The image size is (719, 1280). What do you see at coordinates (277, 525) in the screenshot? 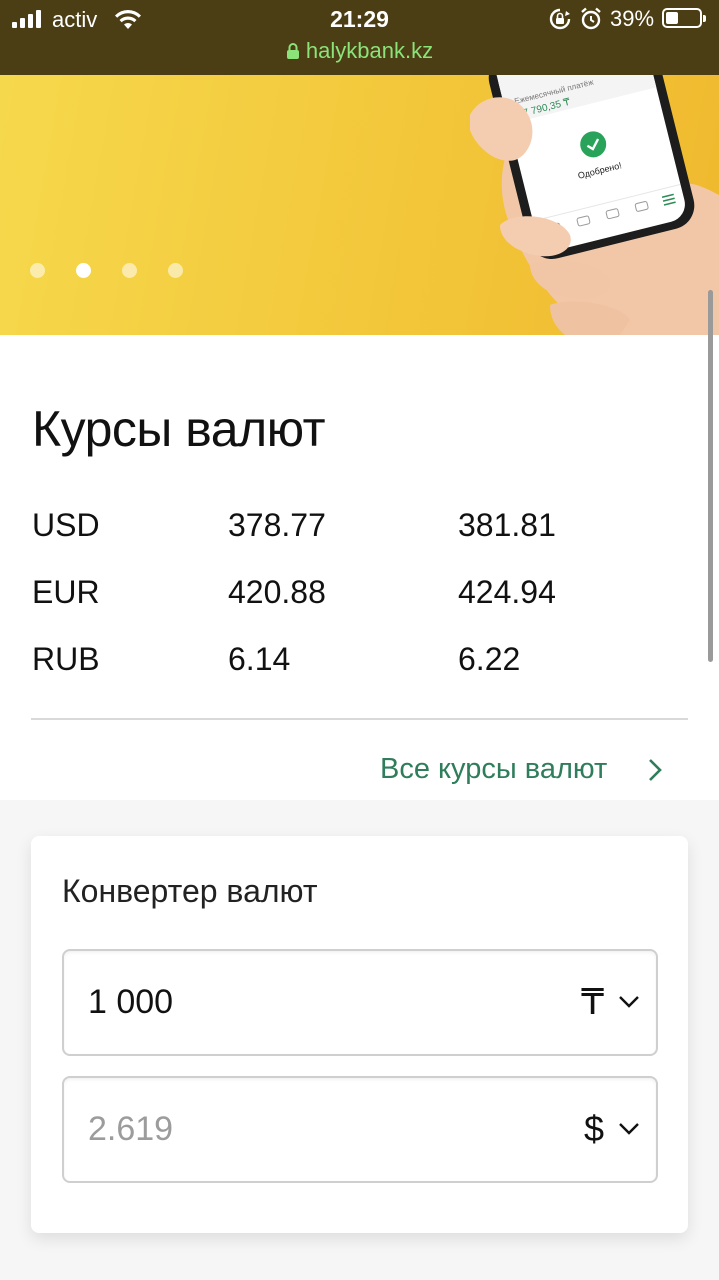
I see `buy-rate: 378.77` at bounding box center [277, 525].